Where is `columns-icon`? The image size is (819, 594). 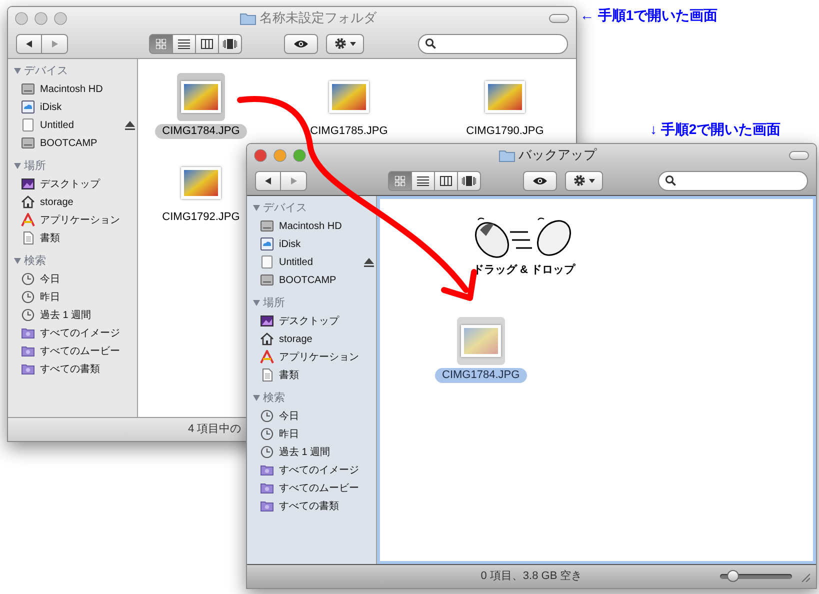 columns-icon is located at coordinates (446, 181).